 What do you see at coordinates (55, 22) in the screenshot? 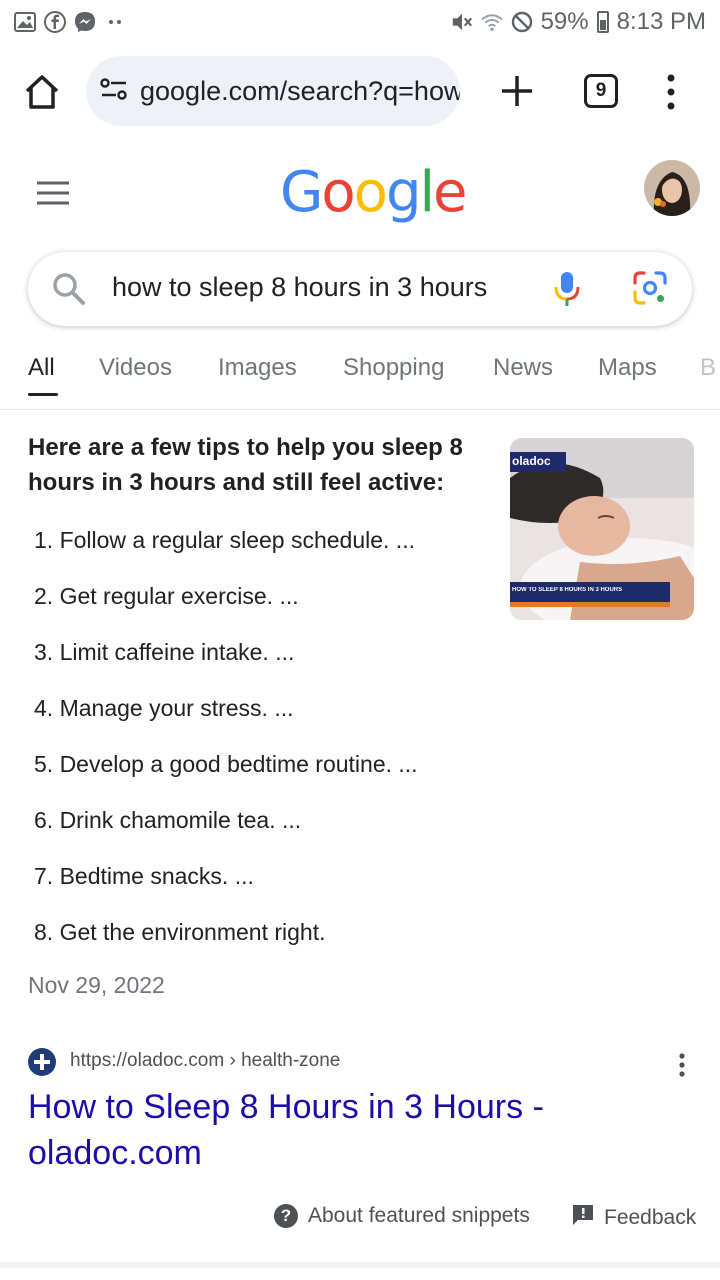
I see `facebook-icon` at bounding box center [55, 22].